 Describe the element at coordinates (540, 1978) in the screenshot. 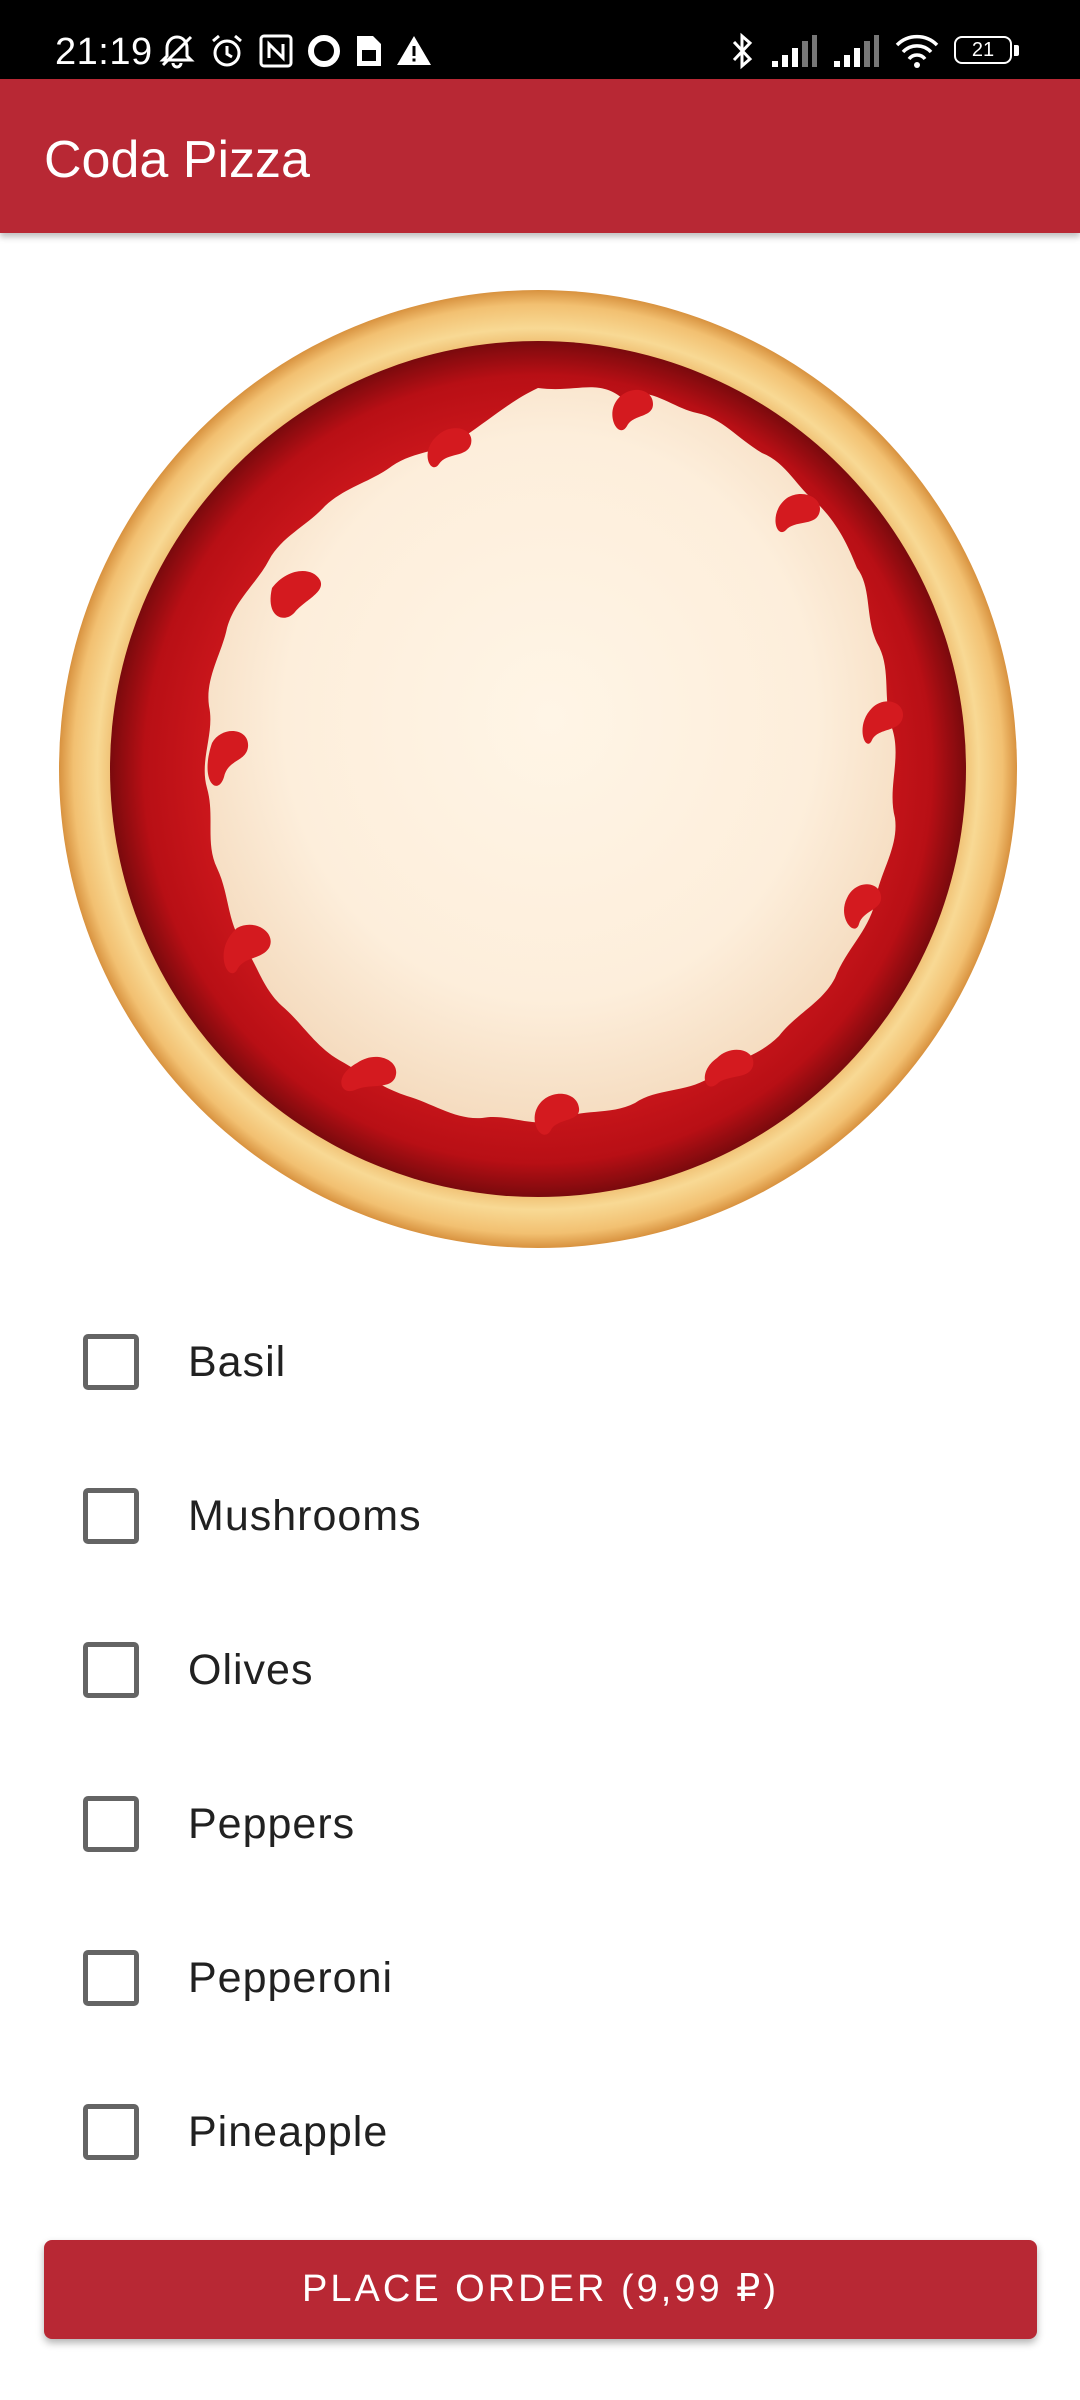

I see `topping-item-pepperoni: Pepperoni` at that location.